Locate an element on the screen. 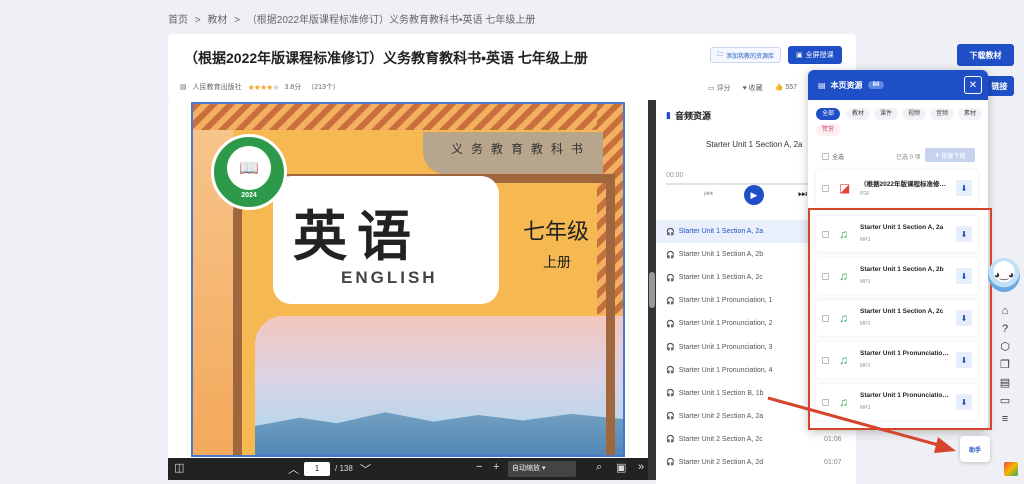  zoom-in-icon: + is located at coordinates (496, 467).